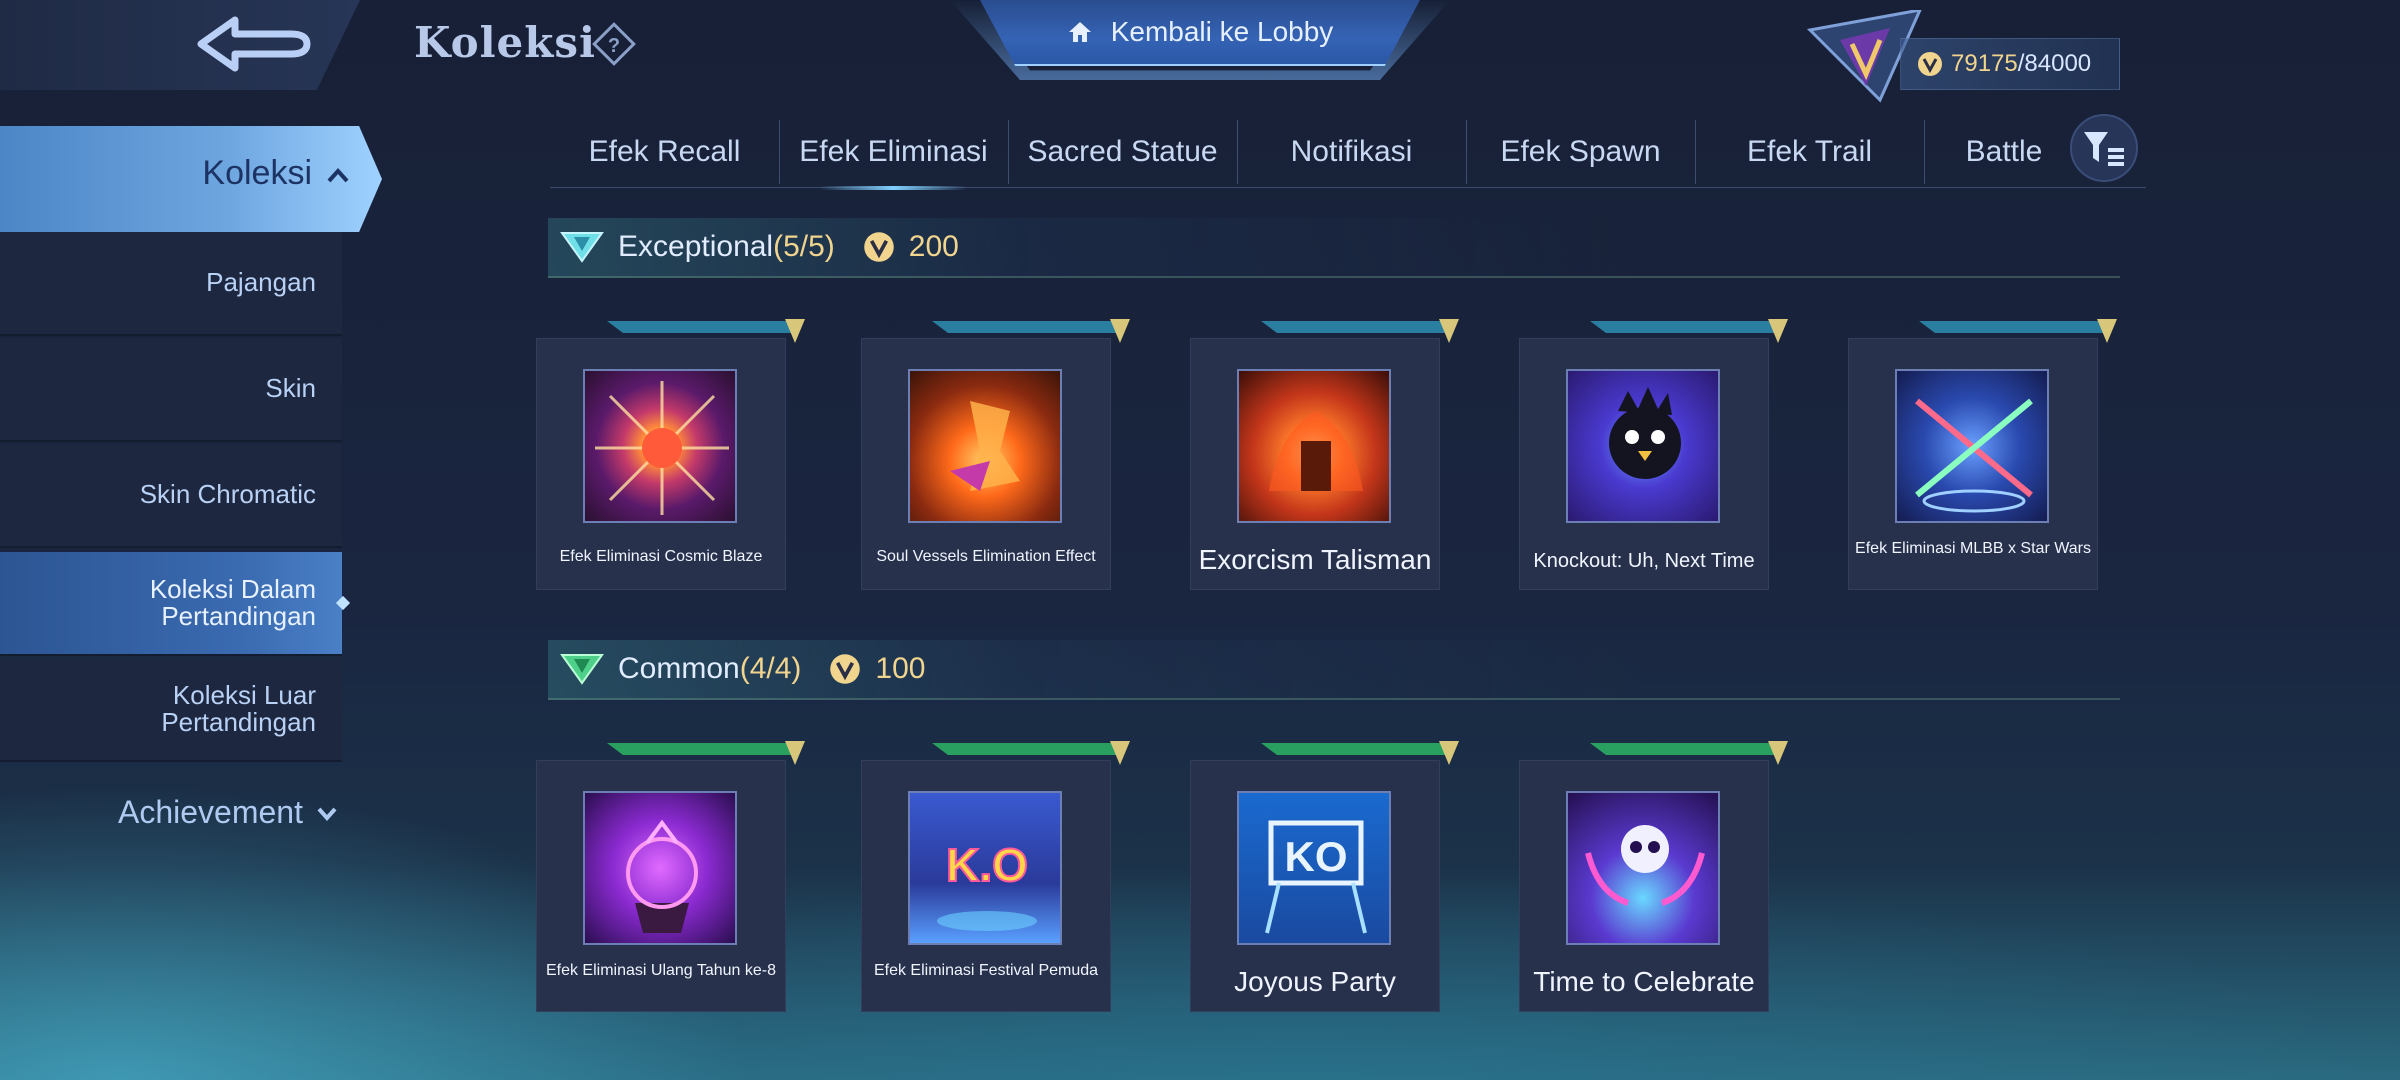  I want to click on section-count: (4/4), so click(770, 668).